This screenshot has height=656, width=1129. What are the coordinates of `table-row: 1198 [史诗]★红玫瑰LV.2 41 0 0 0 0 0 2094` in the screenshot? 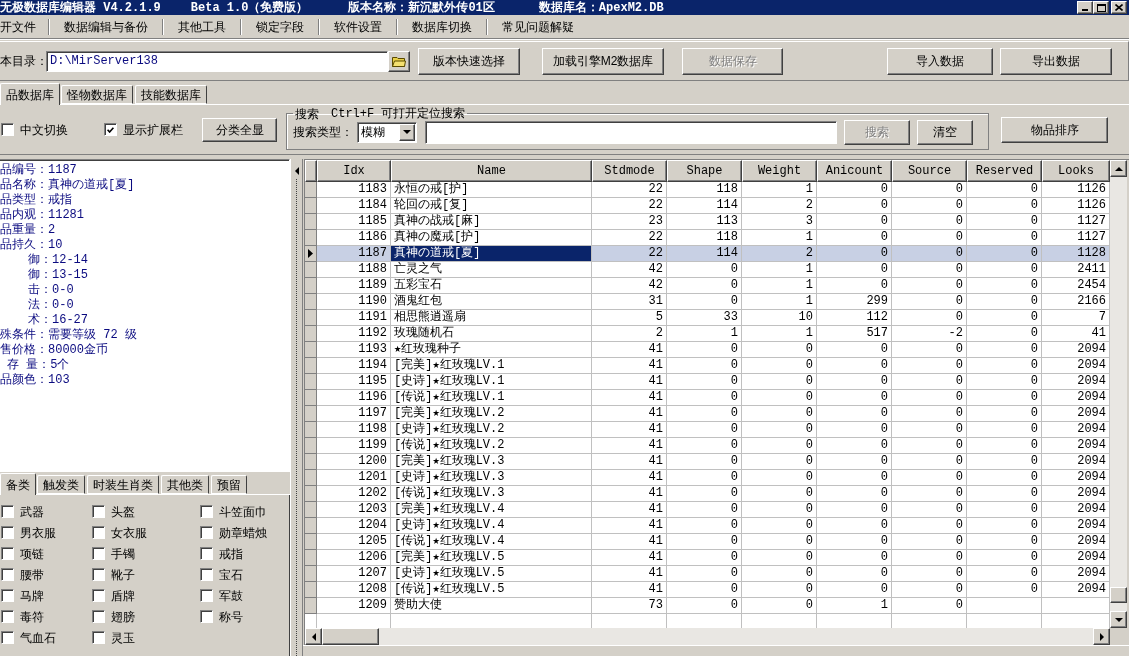 It's located at (707, 430).